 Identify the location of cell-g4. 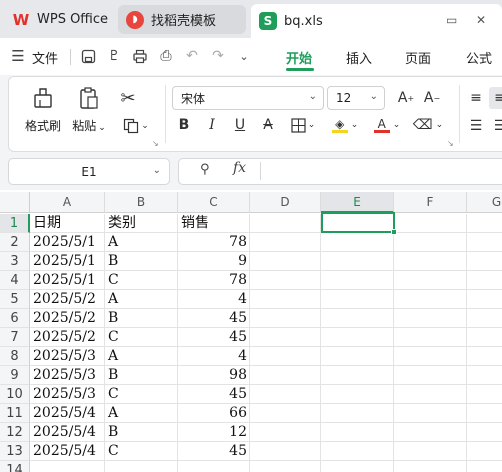
(484, 280).